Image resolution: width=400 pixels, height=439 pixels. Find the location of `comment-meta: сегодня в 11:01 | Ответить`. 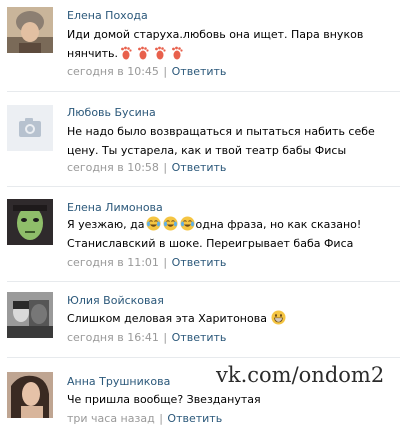

comment-meta: сегодня в 11:01 | Ответить is located at coordinates (146, 262).